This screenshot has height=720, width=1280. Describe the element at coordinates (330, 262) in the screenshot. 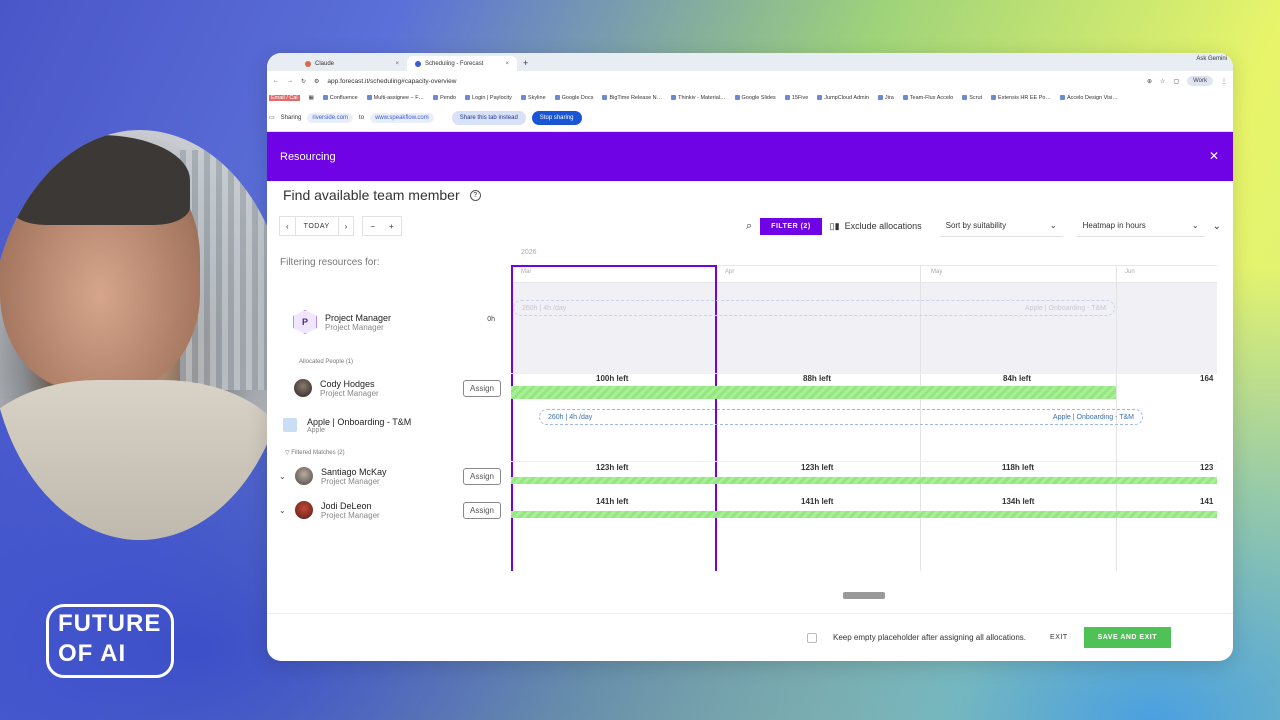

I see `filtering-label: Filtering resources for:` at that location.